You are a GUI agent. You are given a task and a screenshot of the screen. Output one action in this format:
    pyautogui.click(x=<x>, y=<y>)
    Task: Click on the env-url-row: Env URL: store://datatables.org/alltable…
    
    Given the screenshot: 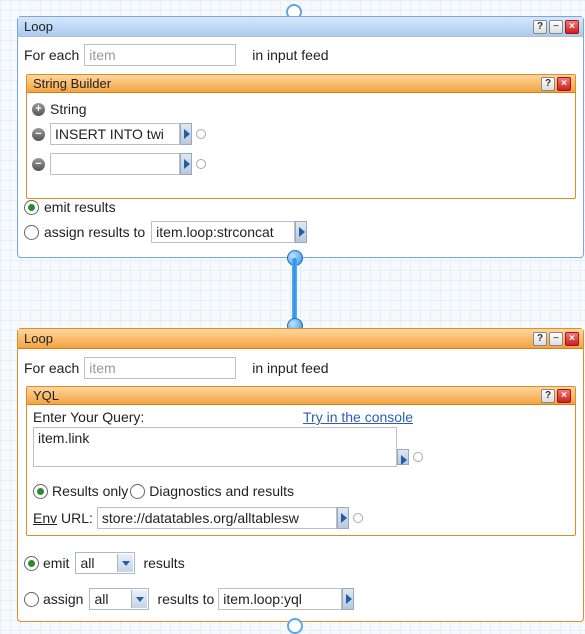 What is the action you would take?
    pyautogui.click(x=198, y=518)
    